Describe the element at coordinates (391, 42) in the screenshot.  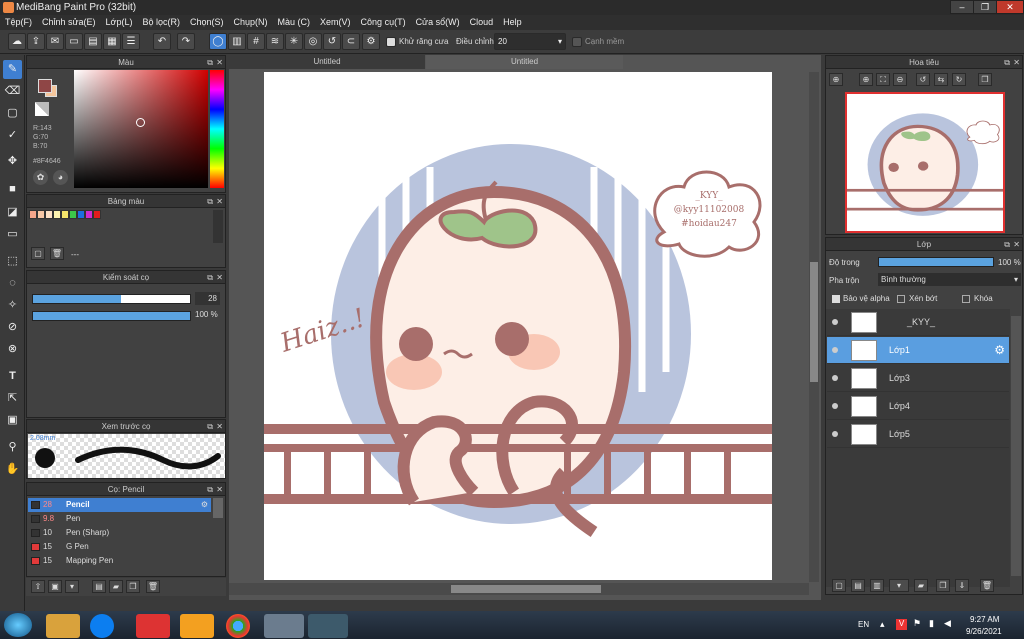
I see `antialias-checkbox` at that location.